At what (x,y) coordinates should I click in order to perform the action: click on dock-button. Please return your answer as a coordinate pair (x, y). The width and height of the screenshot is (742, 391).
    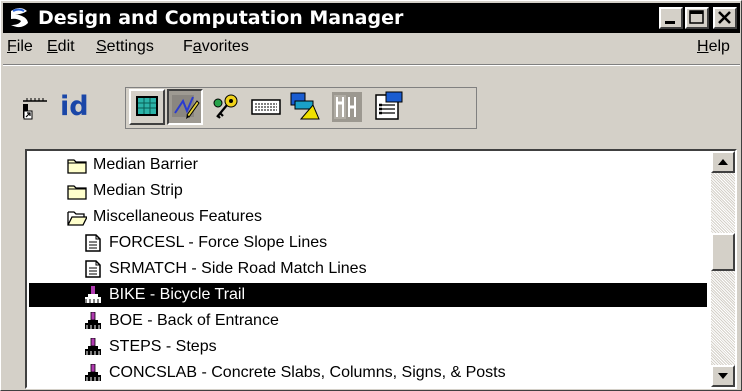
    Looking at the image, I should click on (35, 107).